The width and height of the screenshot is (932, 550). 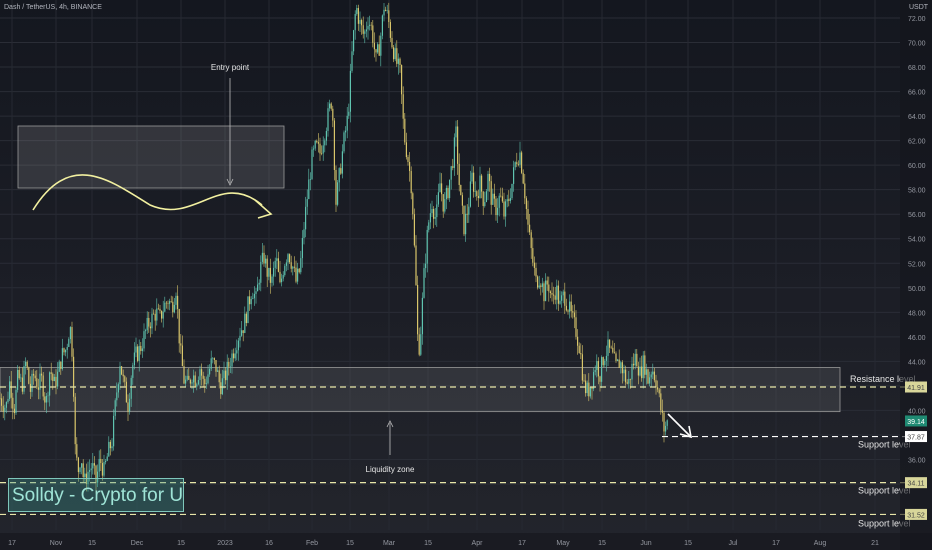 What do you see at coordinates (917, 460) in the screenshot?
I see `price-tick-label: 36.00` at bounding box center [917, 460].